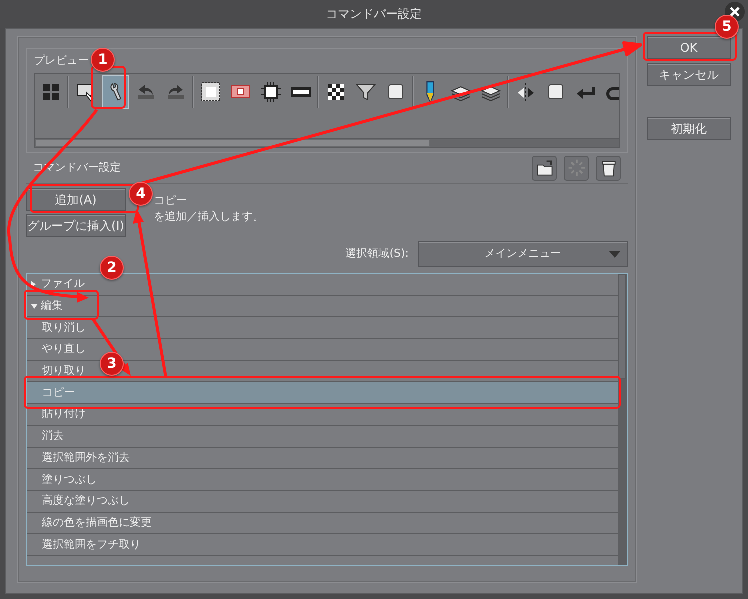 This screenshot has height=599, width=748. What do you see at coordinates (615, 254) in the screenshot?
I see `caret-icon` at bounding box center [615, 254].